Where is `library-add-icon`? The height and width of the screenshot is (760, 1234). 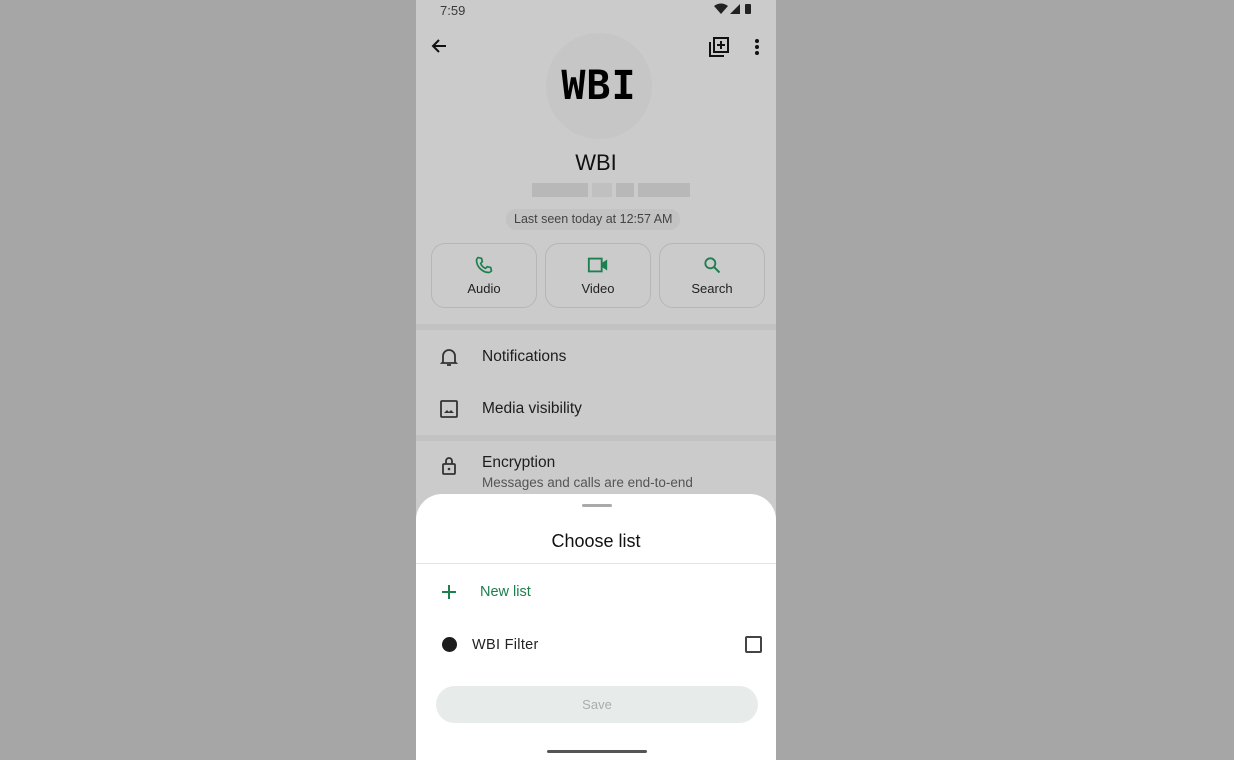 library-add-icon is located at coordinates (719, 47).